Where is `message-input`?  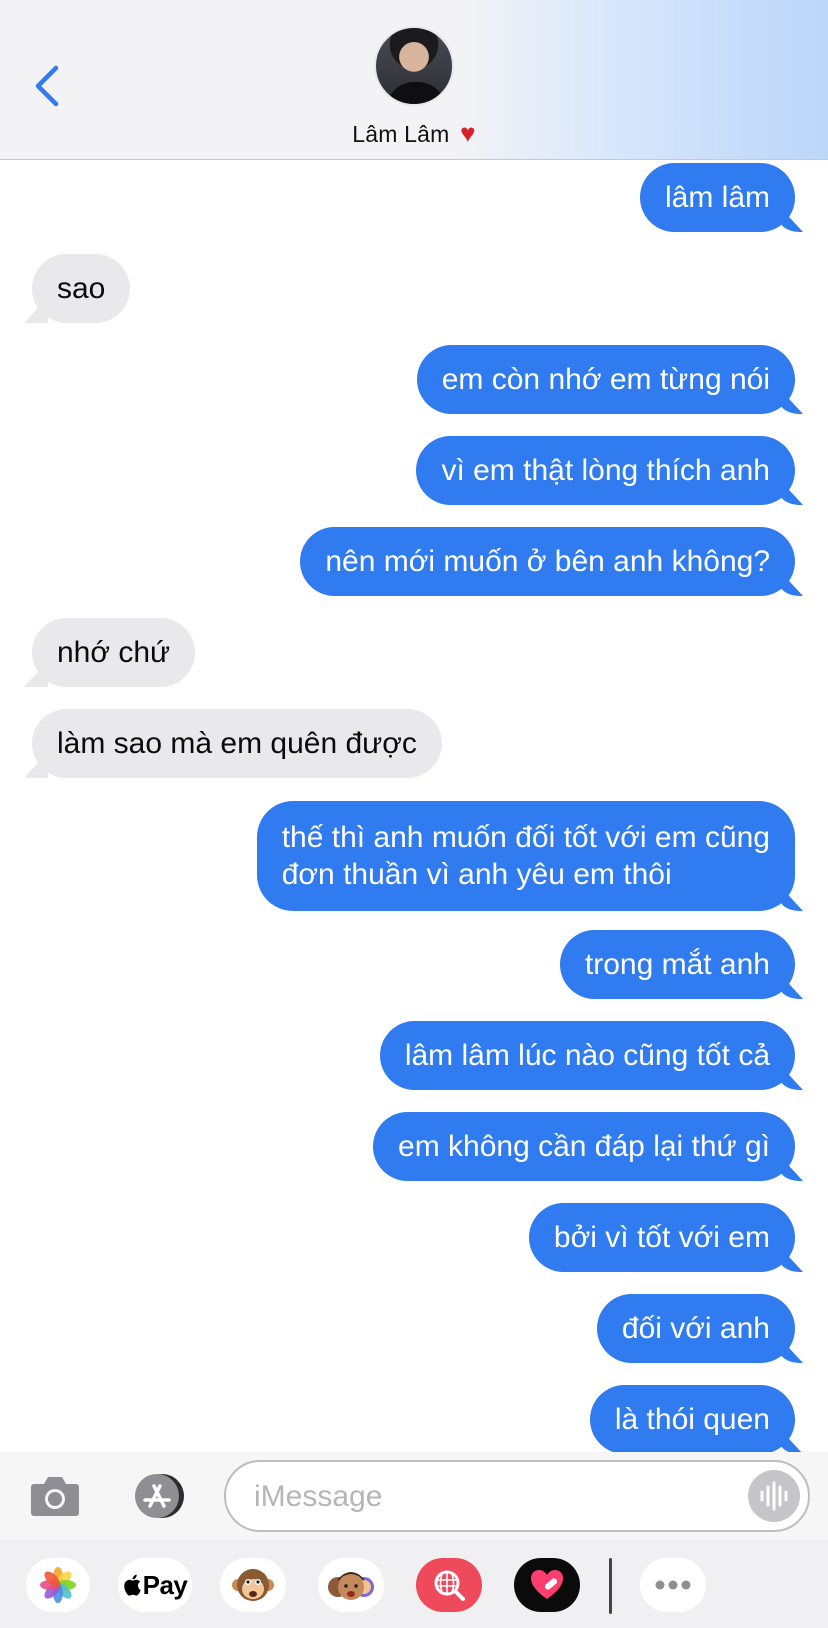
message-input is located at coordinates (479, 1497).